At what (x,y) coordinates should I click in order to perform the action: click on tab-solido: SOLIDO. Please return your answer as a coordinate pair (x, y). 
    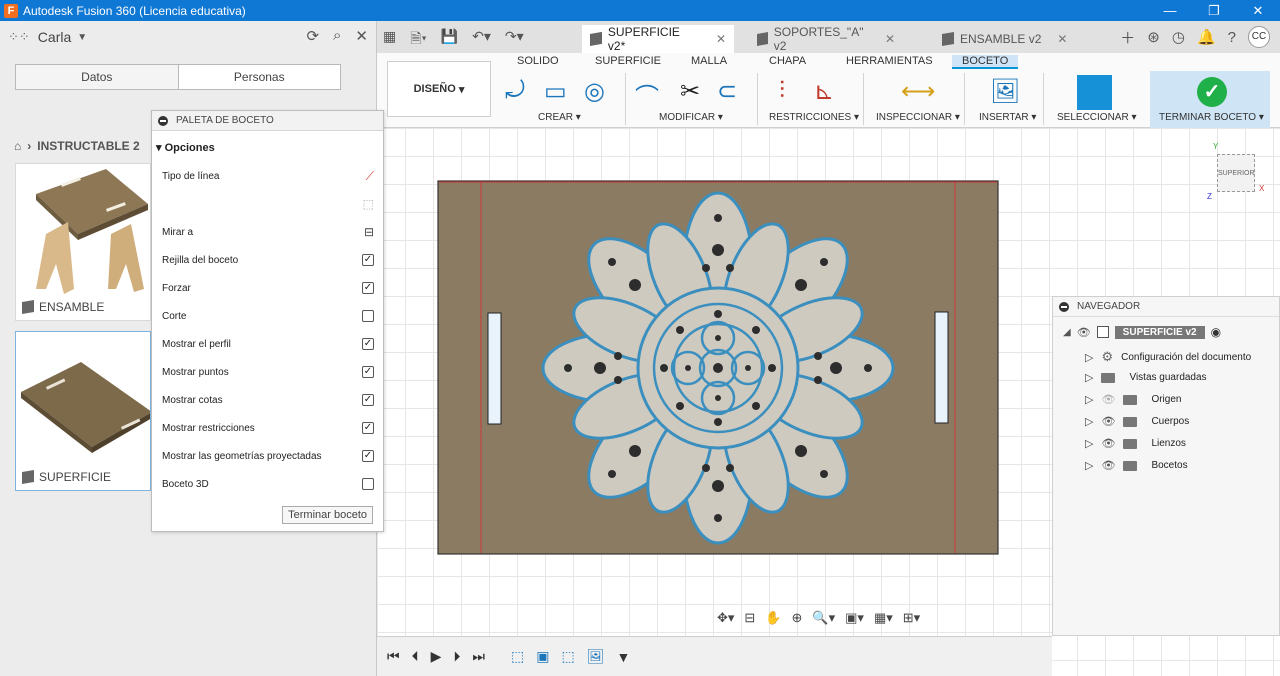
    Looking at the image, I should click on (538, 61).